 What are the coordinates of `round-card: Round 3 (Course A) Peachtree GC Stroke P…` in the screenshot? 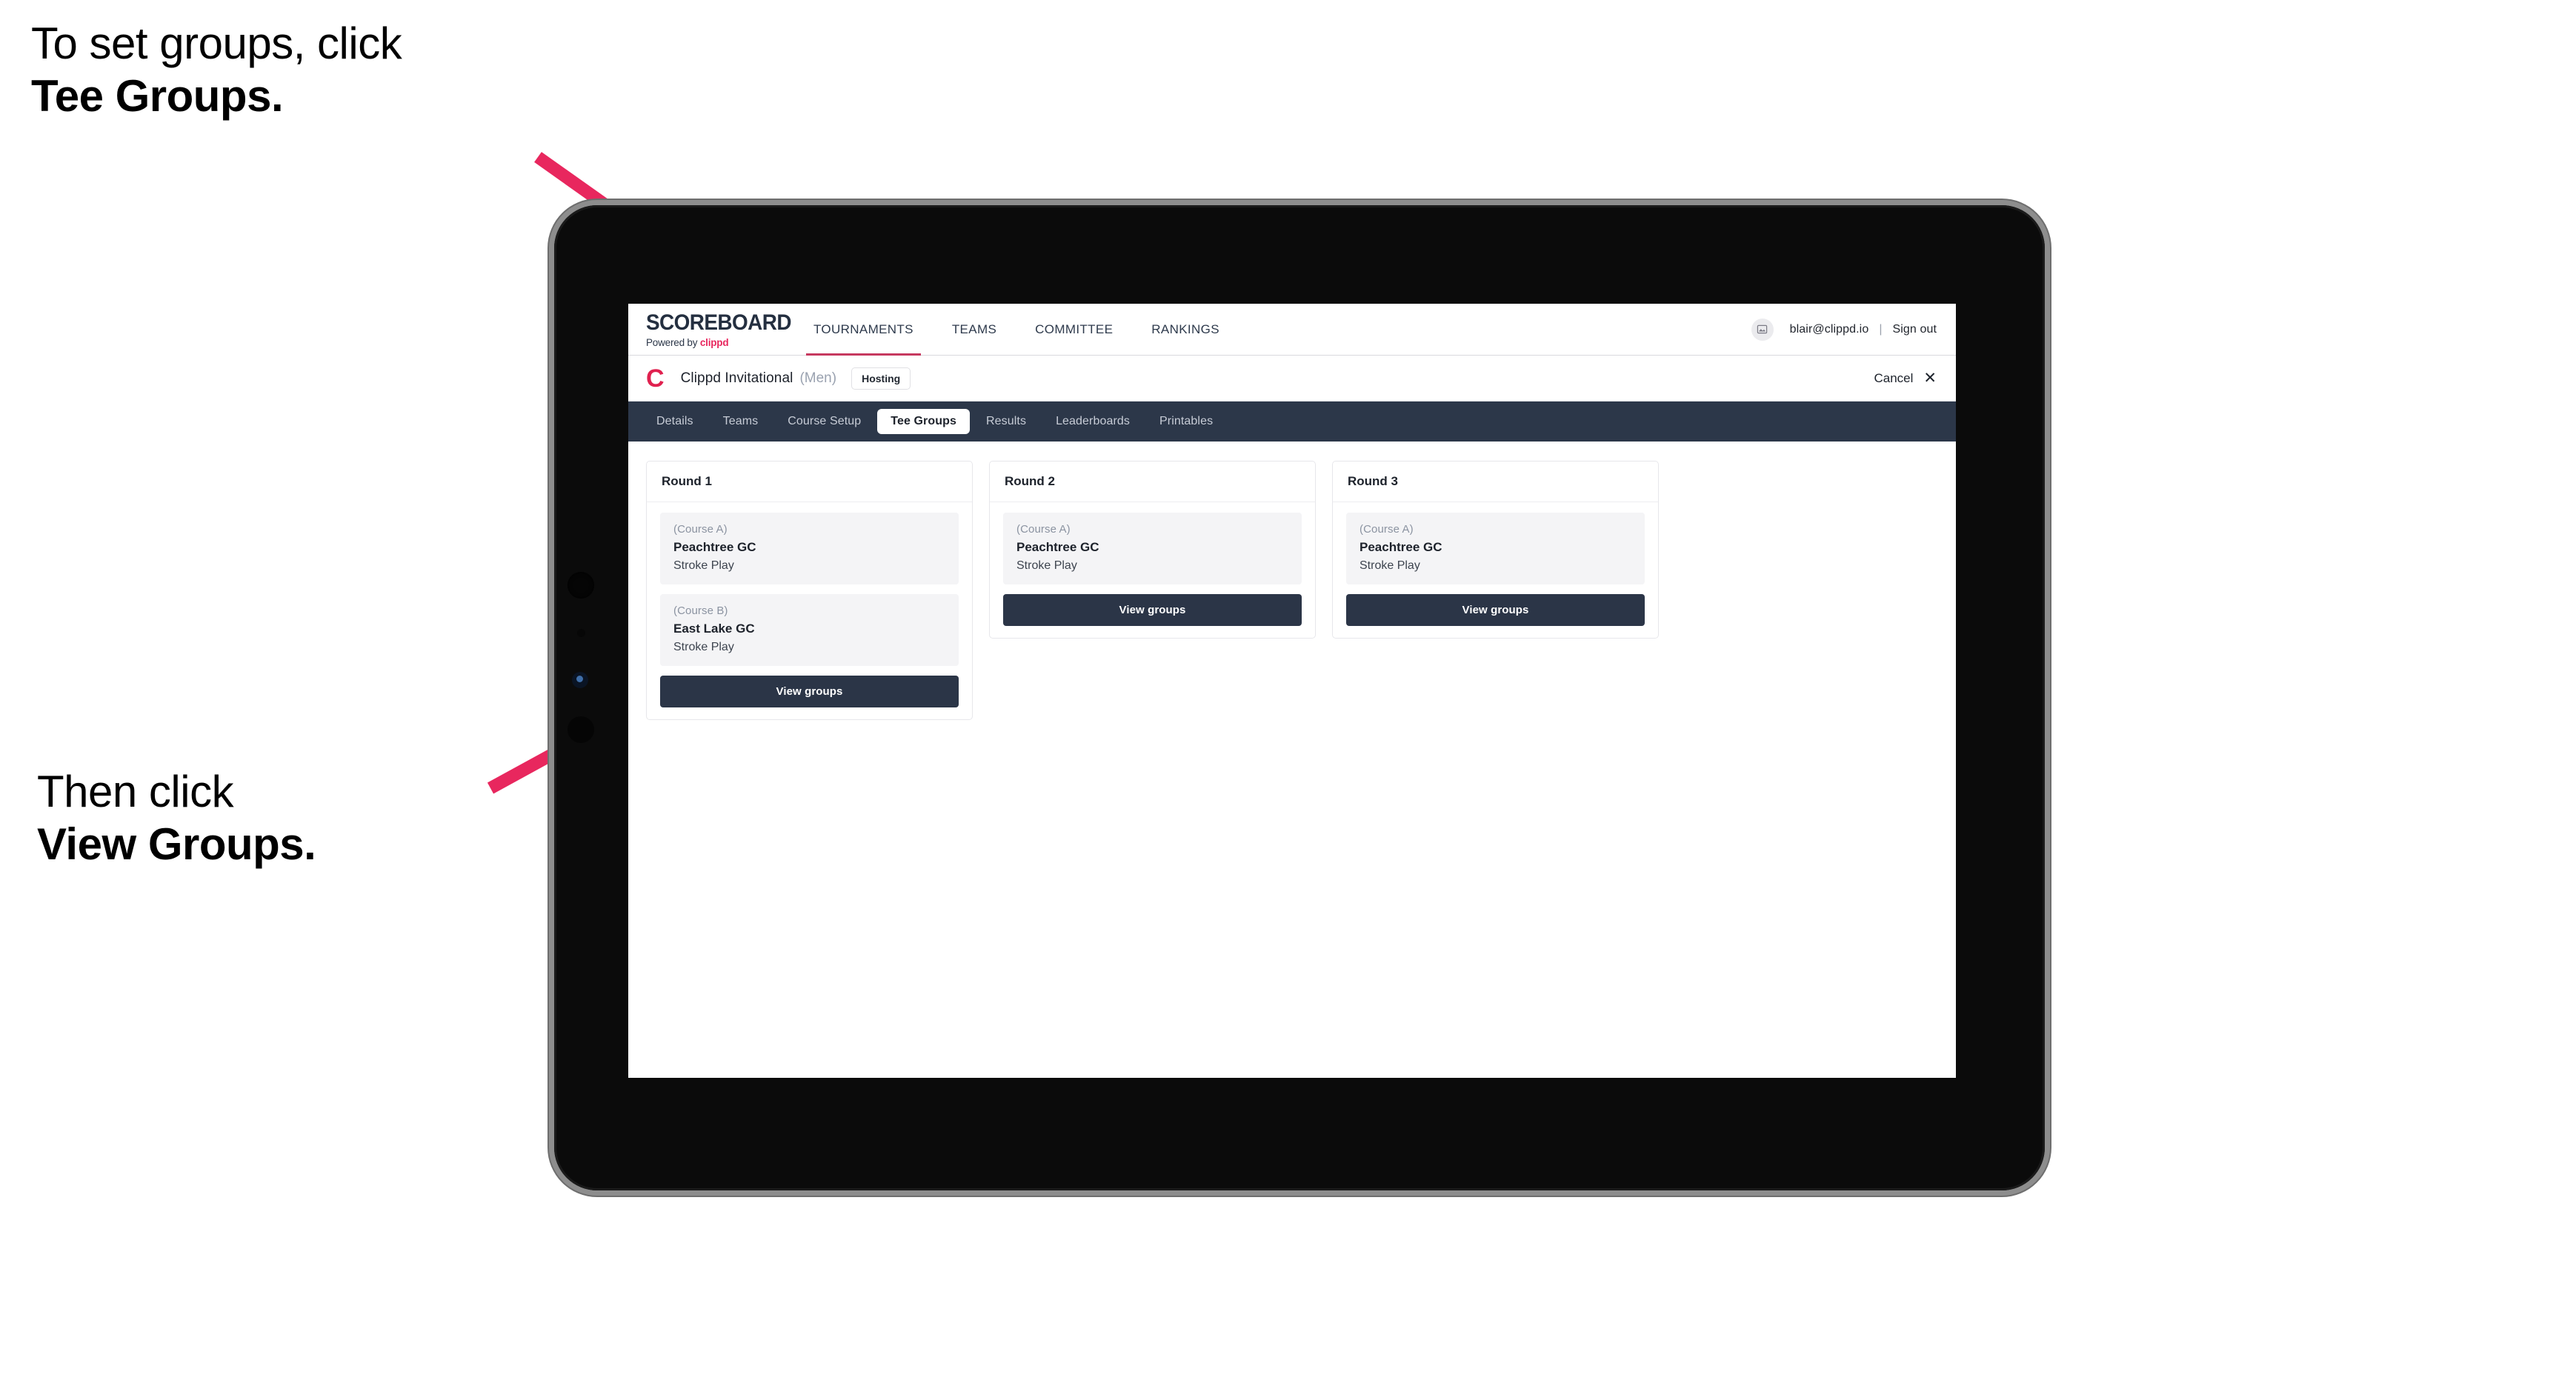 It's located at (1495, 550).